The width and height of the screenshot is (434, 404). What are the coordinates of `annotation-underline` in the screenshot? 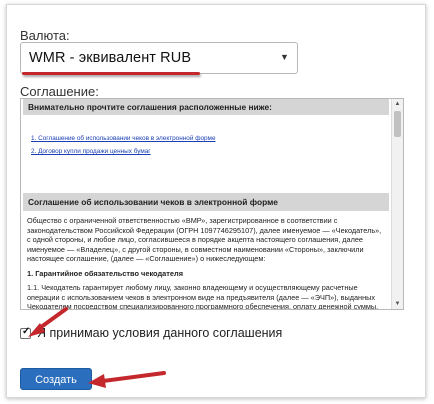 It's located at (111, 73).